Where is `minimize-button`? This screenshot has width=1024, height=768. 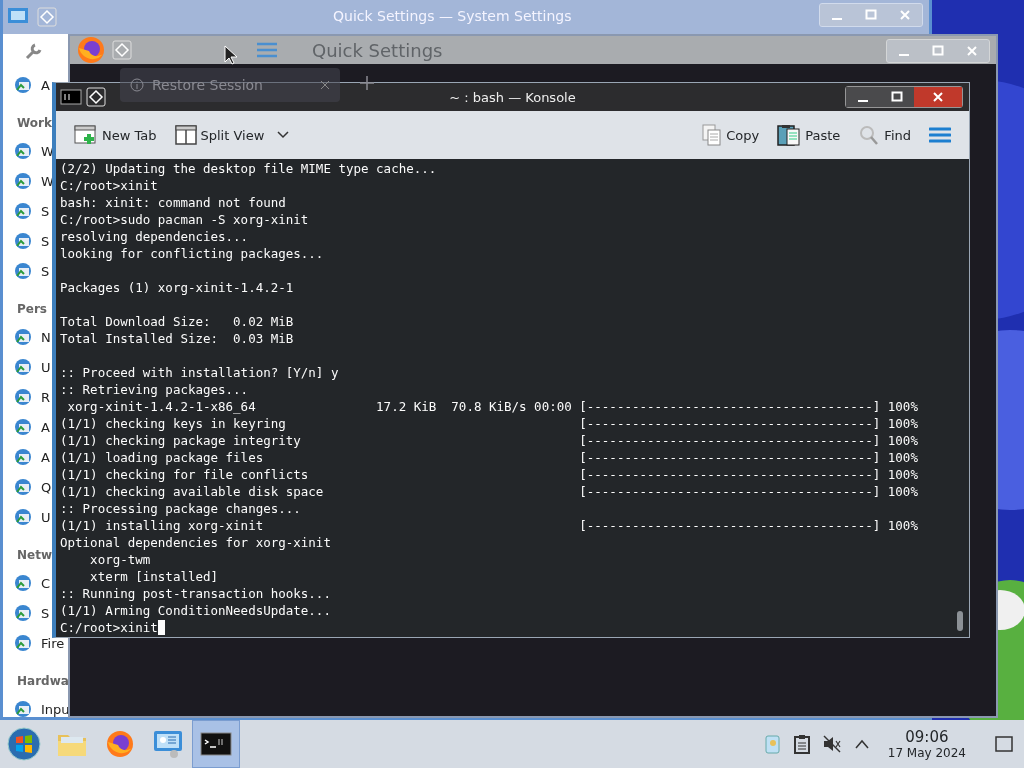
minimize-button is located at coordinates (863, 97).